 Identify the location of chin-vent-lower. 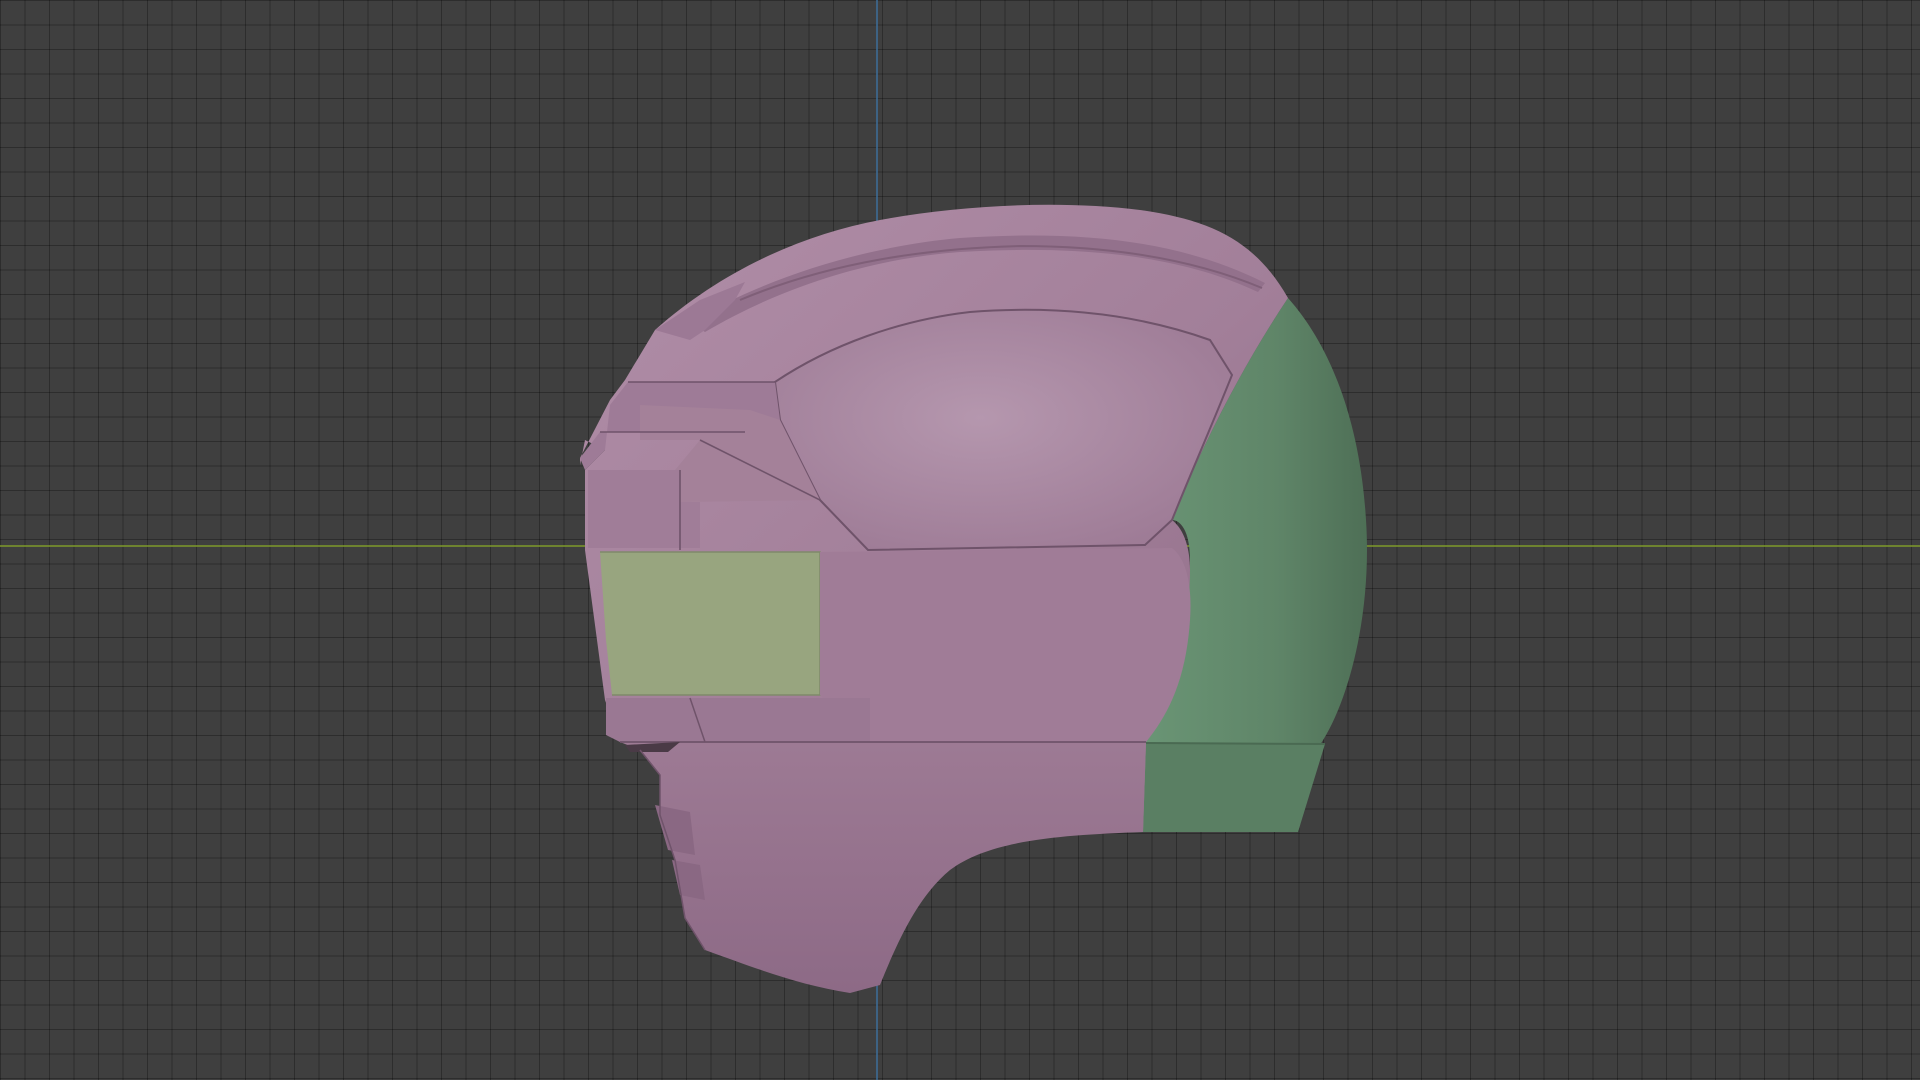
(688, 880).